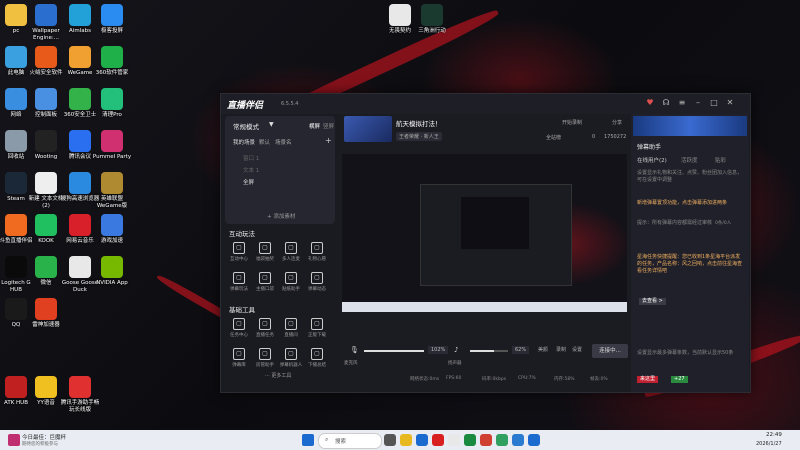 This screenshot has width=800, height=450. I want to click on 360-security-icon, so click(80, 99).